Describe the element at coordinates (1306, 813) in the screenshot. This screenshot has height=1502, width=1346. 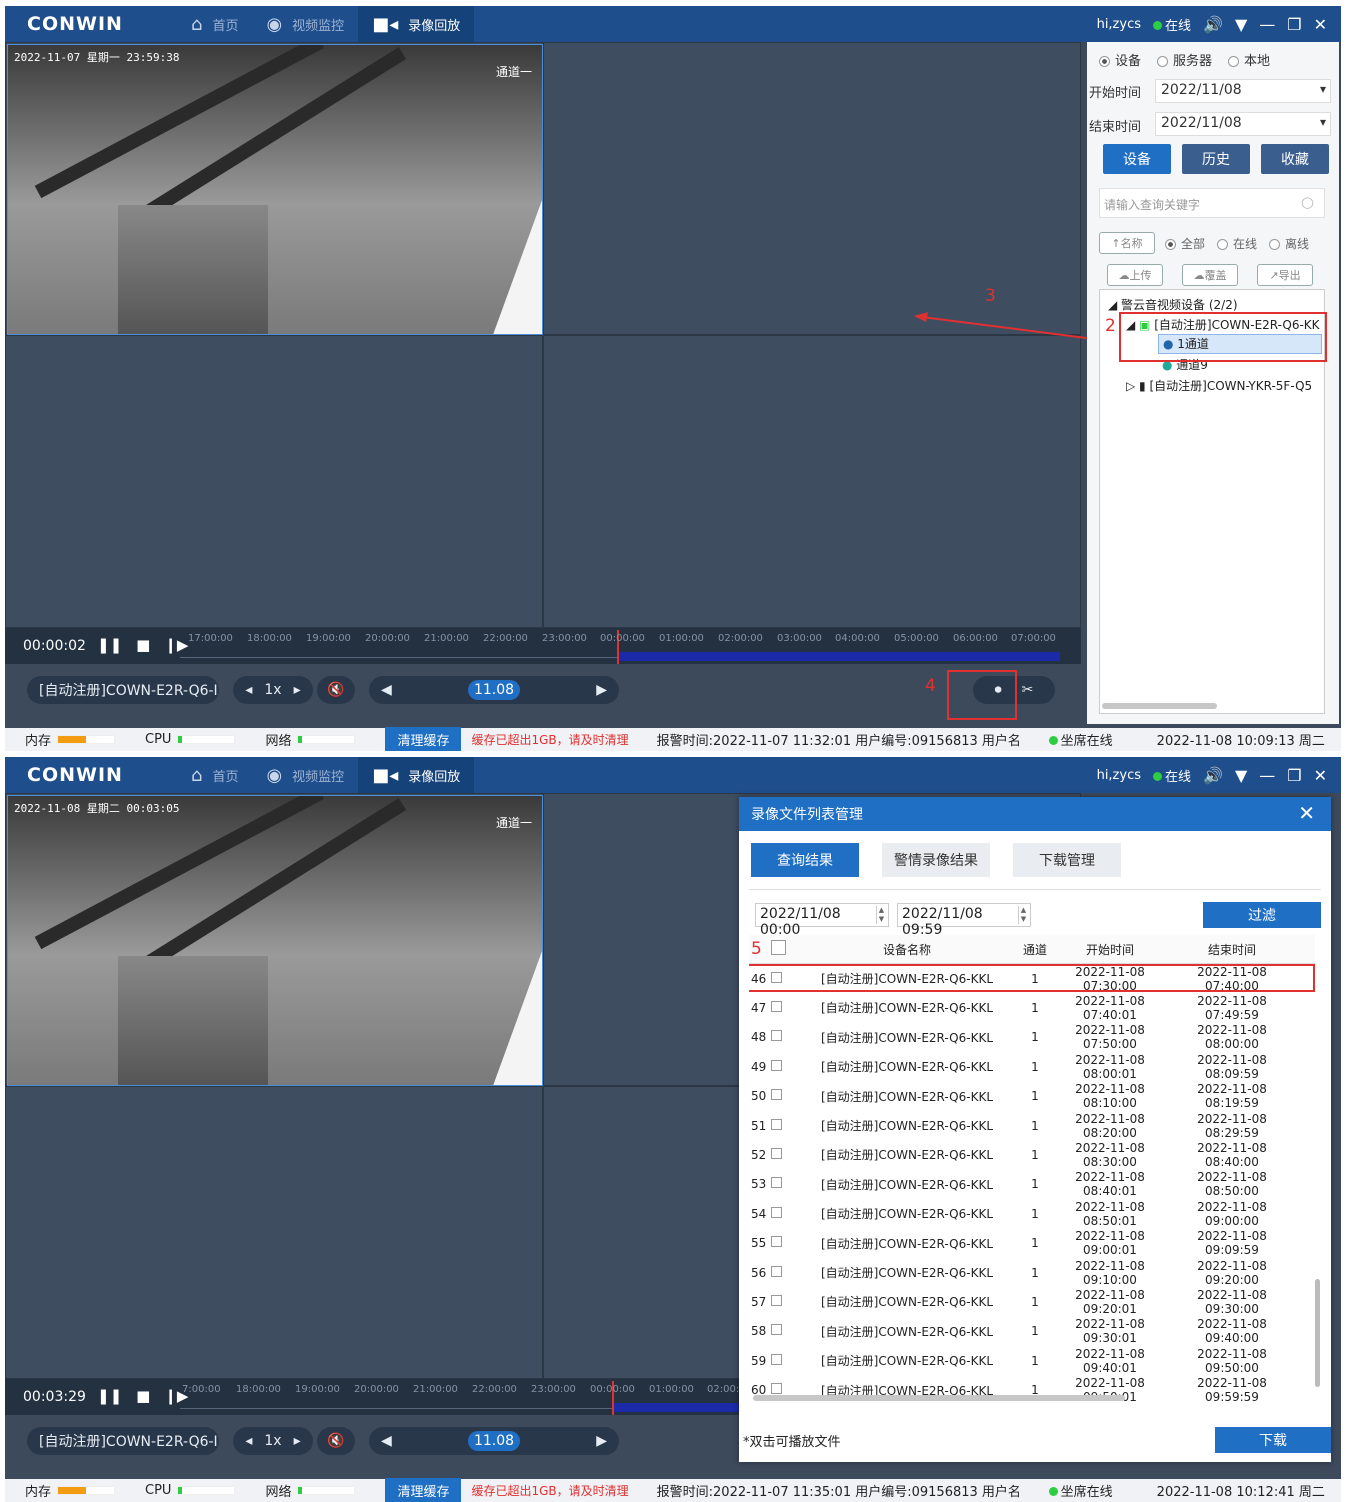
I see `dialog-close-icon: ✕` at that location.